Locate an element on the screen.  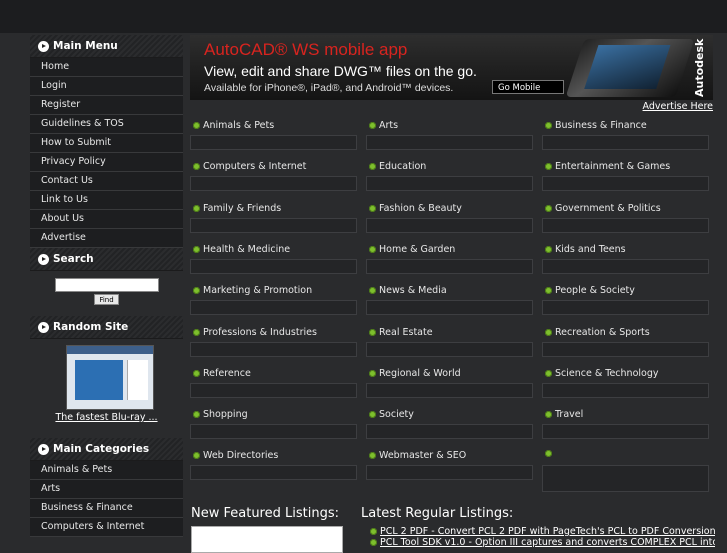
category-link: Web Directories is located at coordinates (235, 455).